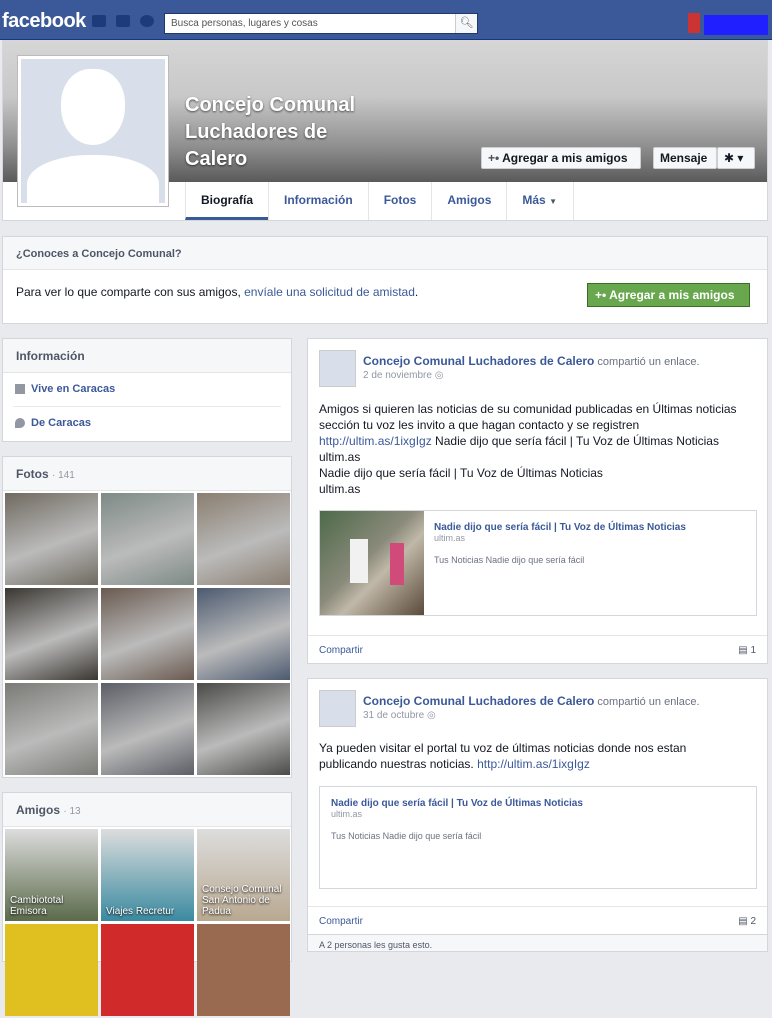 The height and width of the screenshot is (1018, 772). Describe the element at coordinates (256, 132) in the screenshot. I see `page-title-line-2: Luchadores de` at that location.